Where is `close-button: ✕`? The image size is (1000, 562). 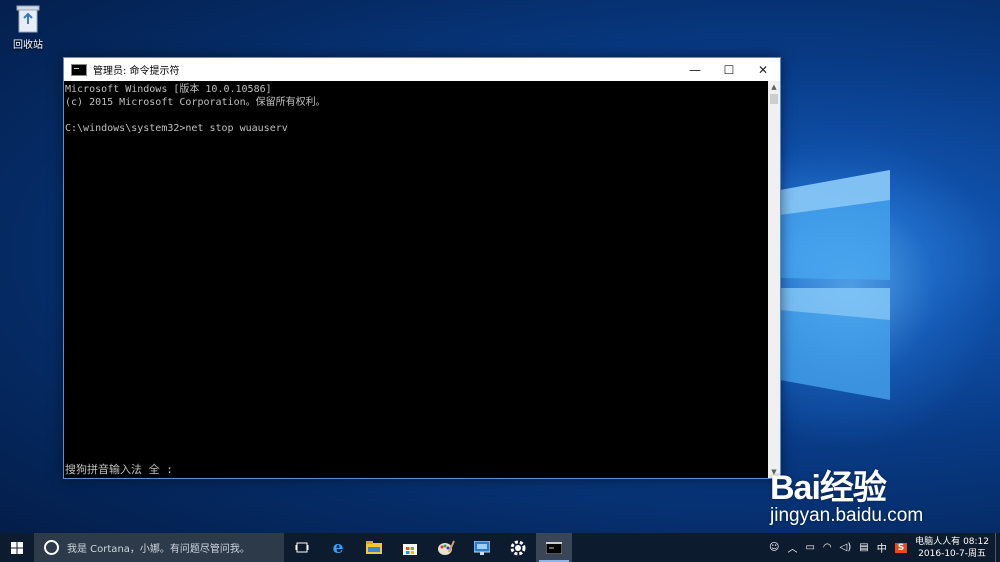 close-button: ✕ is located at coordinates (763, 69).